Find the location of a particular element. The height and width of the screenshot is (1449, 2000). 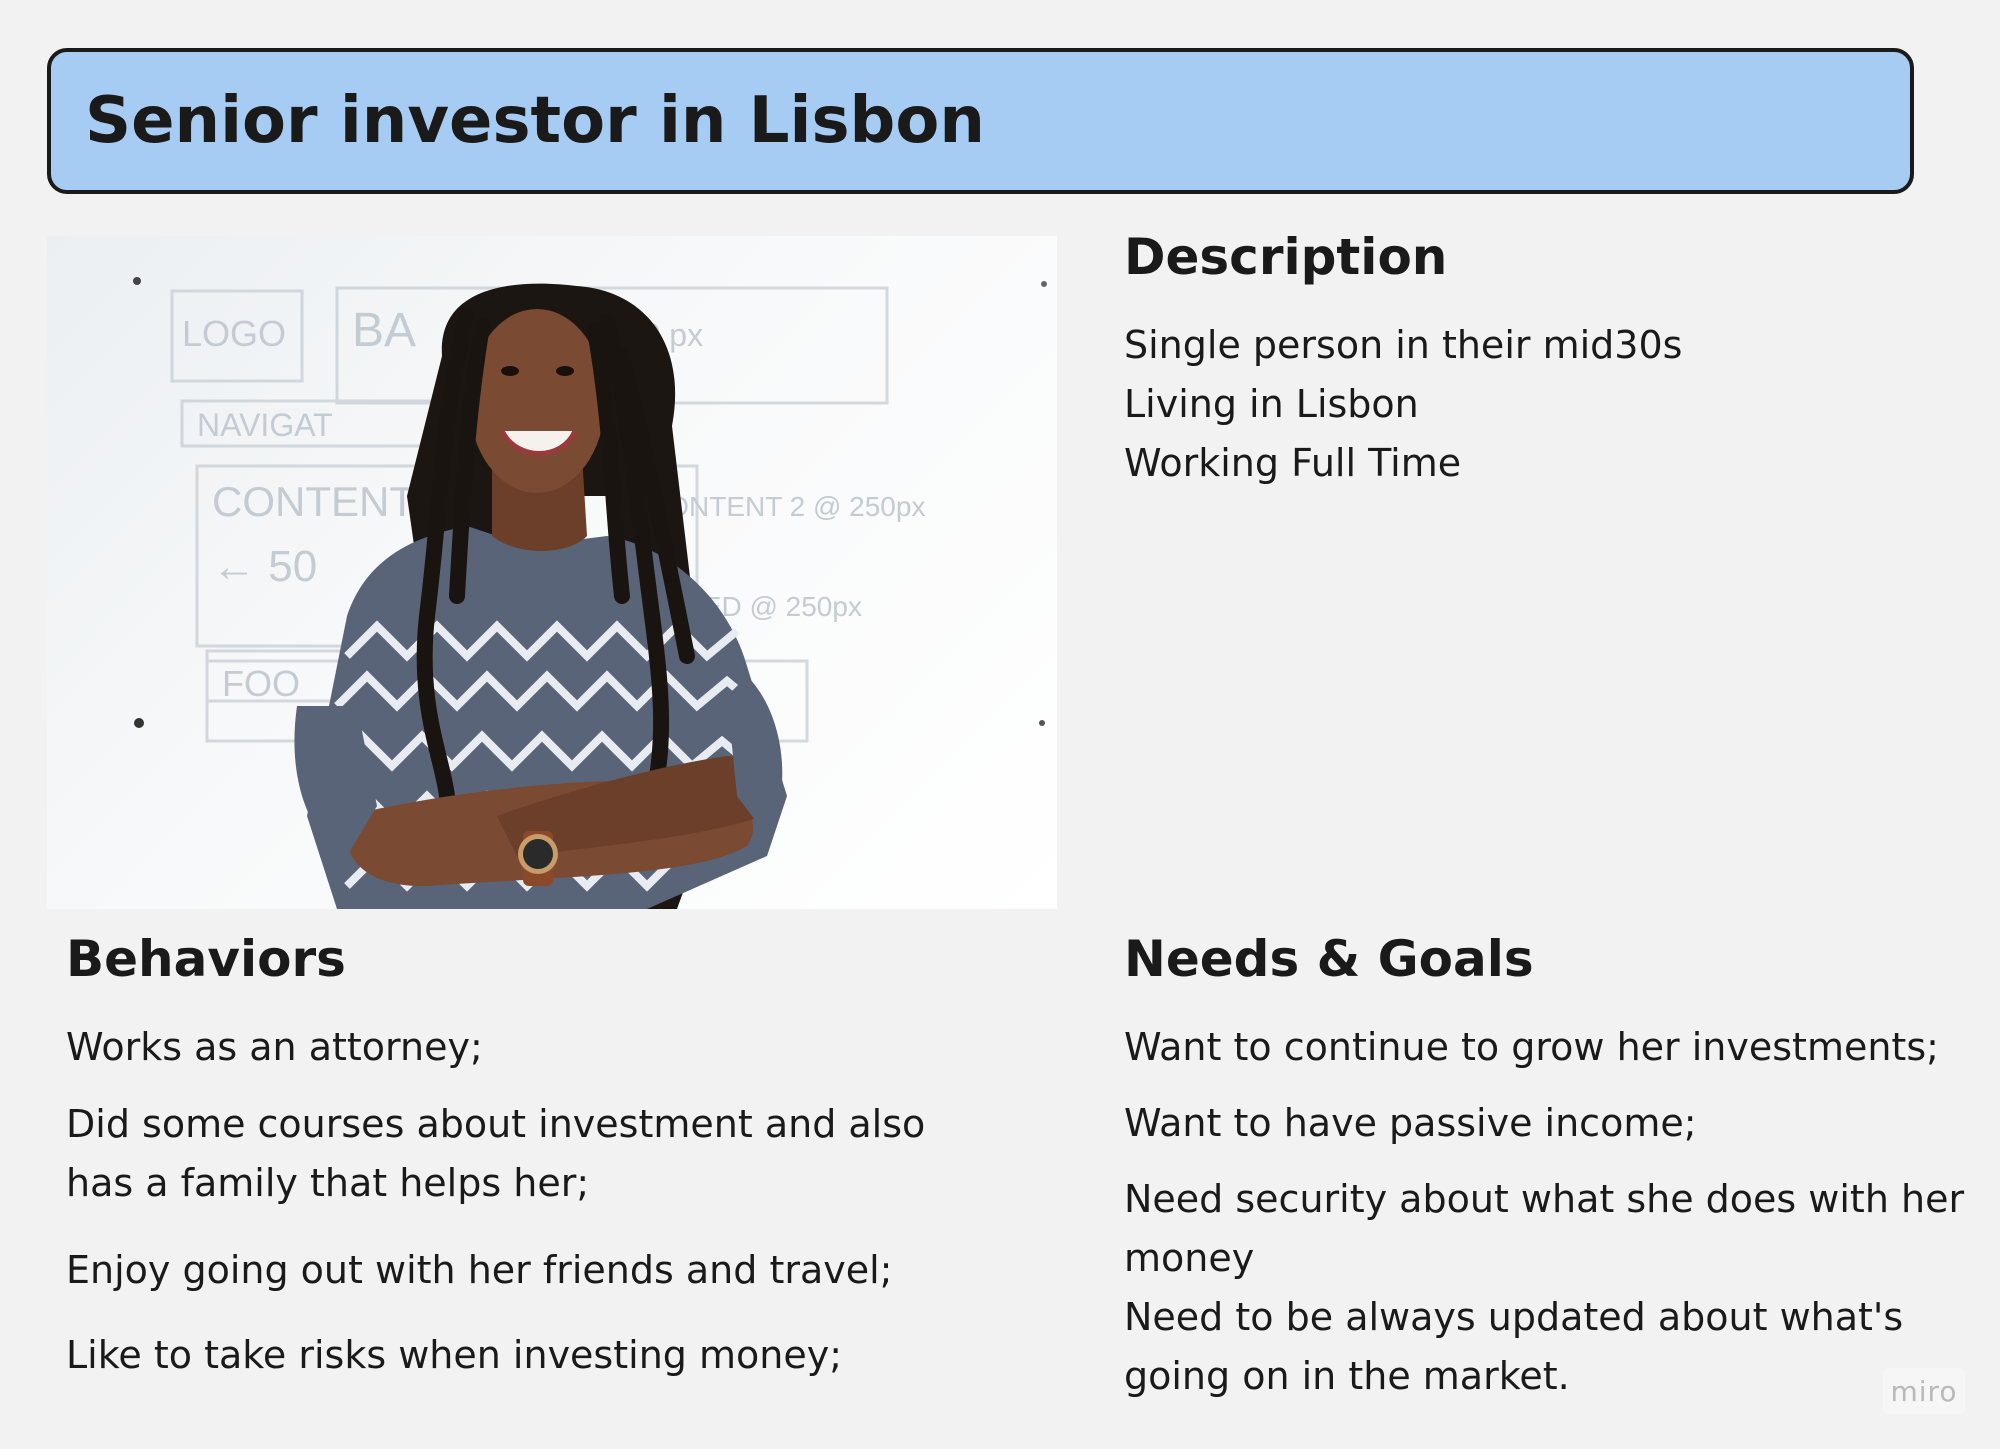

behaviors-line: has a family that helps her; is located at coordinates (328, 1183).